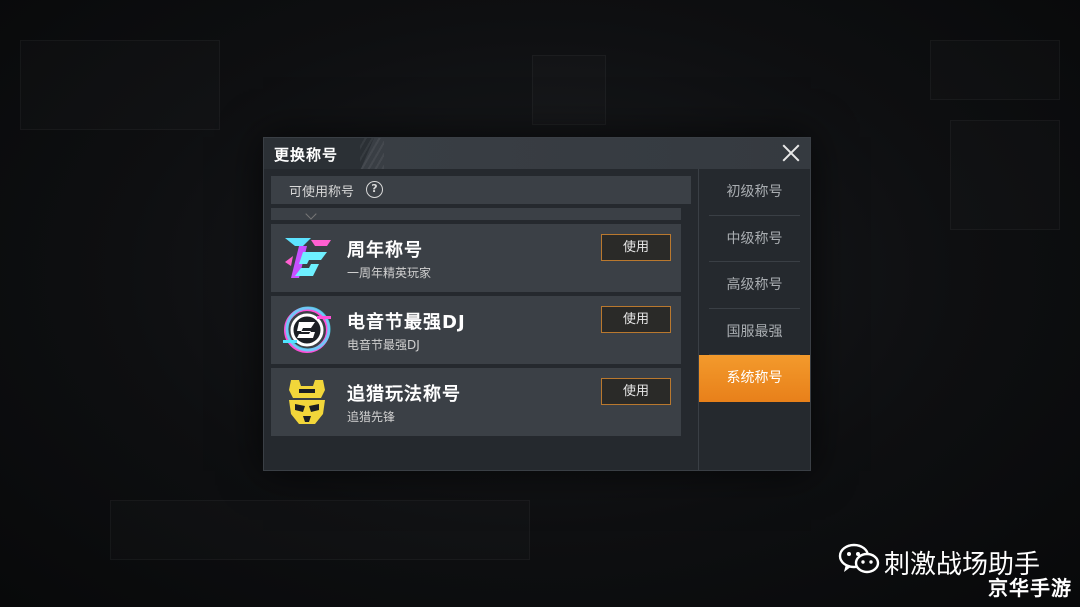  Describe the element at coordinates (307, 402) in the screenshot. I see `hunter-mask-badge-icon` at that location.